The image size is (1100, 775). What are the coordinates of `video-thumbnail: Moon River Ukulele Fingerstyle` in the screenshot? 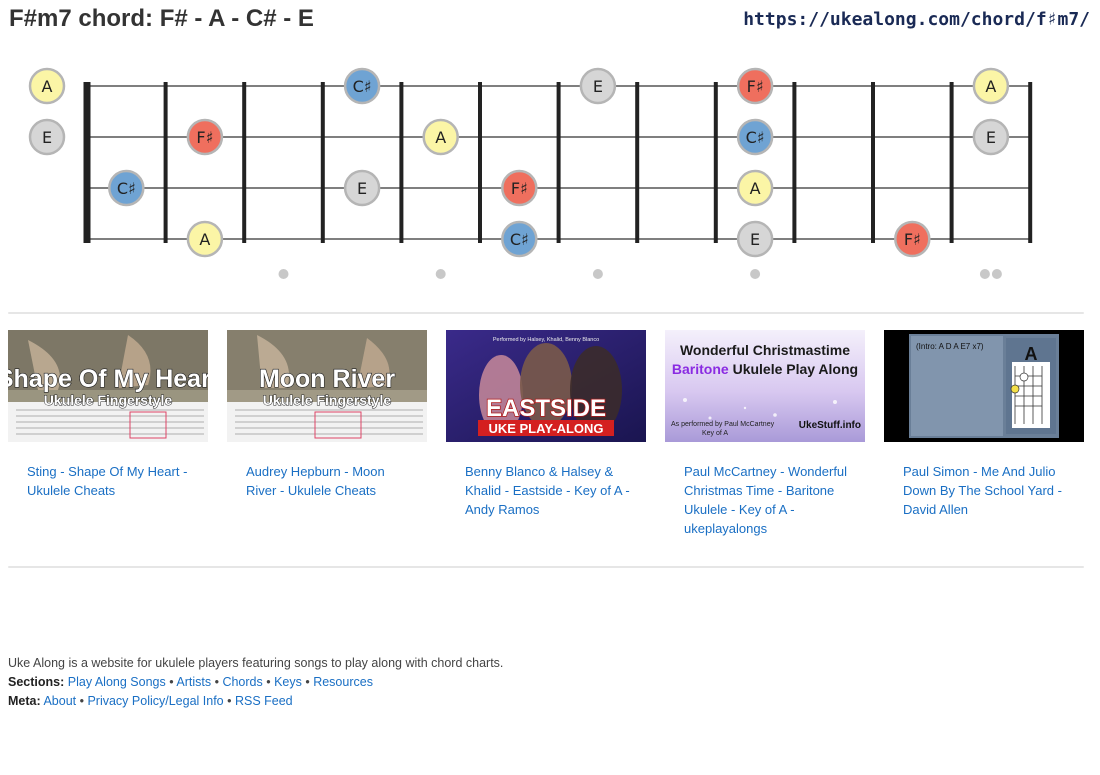 It's located at (327, 386).